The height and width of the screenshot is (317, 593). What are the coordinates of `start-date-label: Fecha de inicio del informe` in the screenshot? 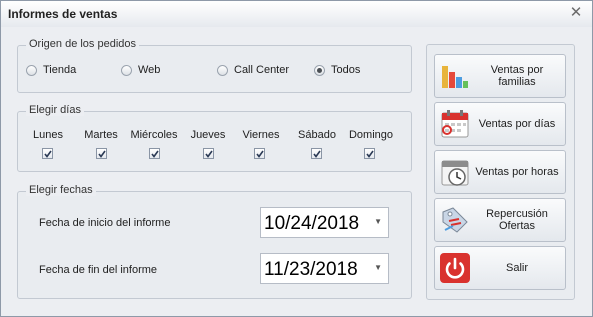 It's located at (105, 223).